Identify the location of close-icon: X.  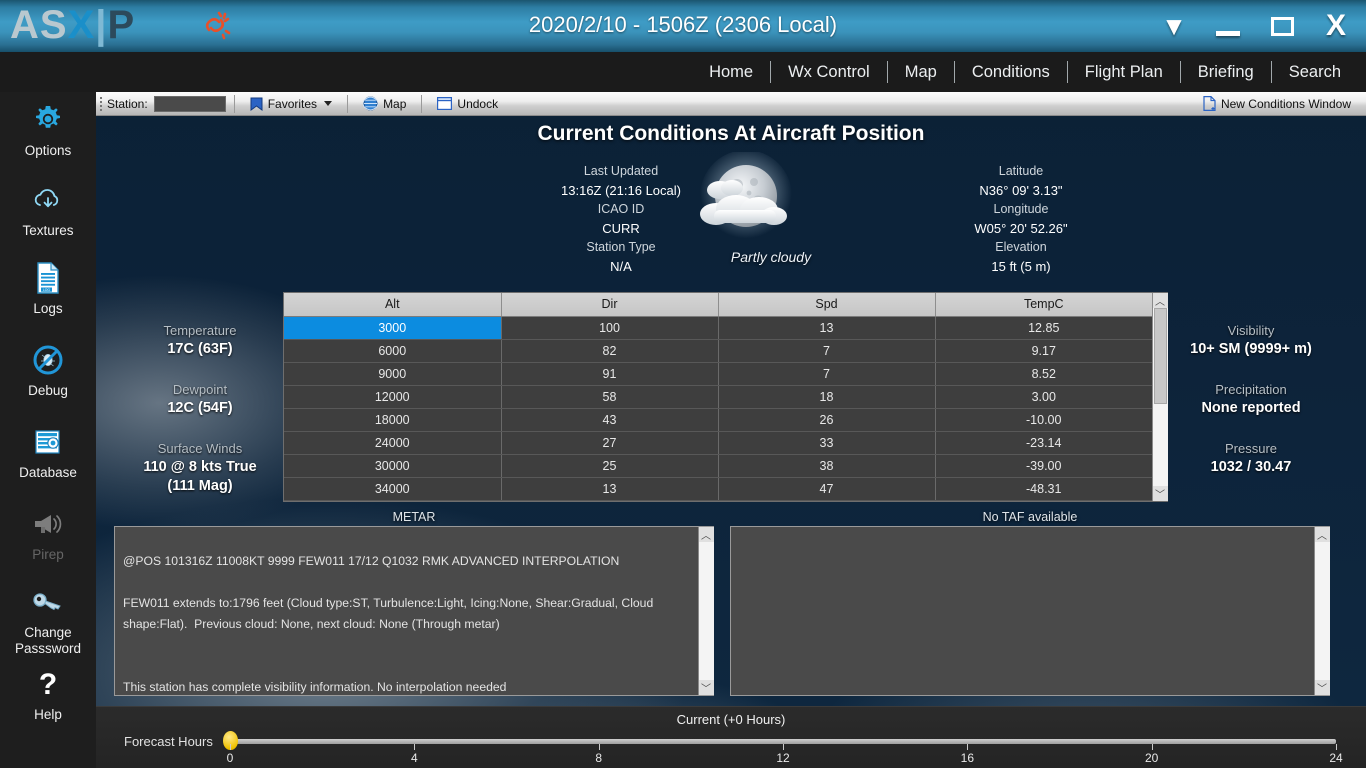
(1336, 26).